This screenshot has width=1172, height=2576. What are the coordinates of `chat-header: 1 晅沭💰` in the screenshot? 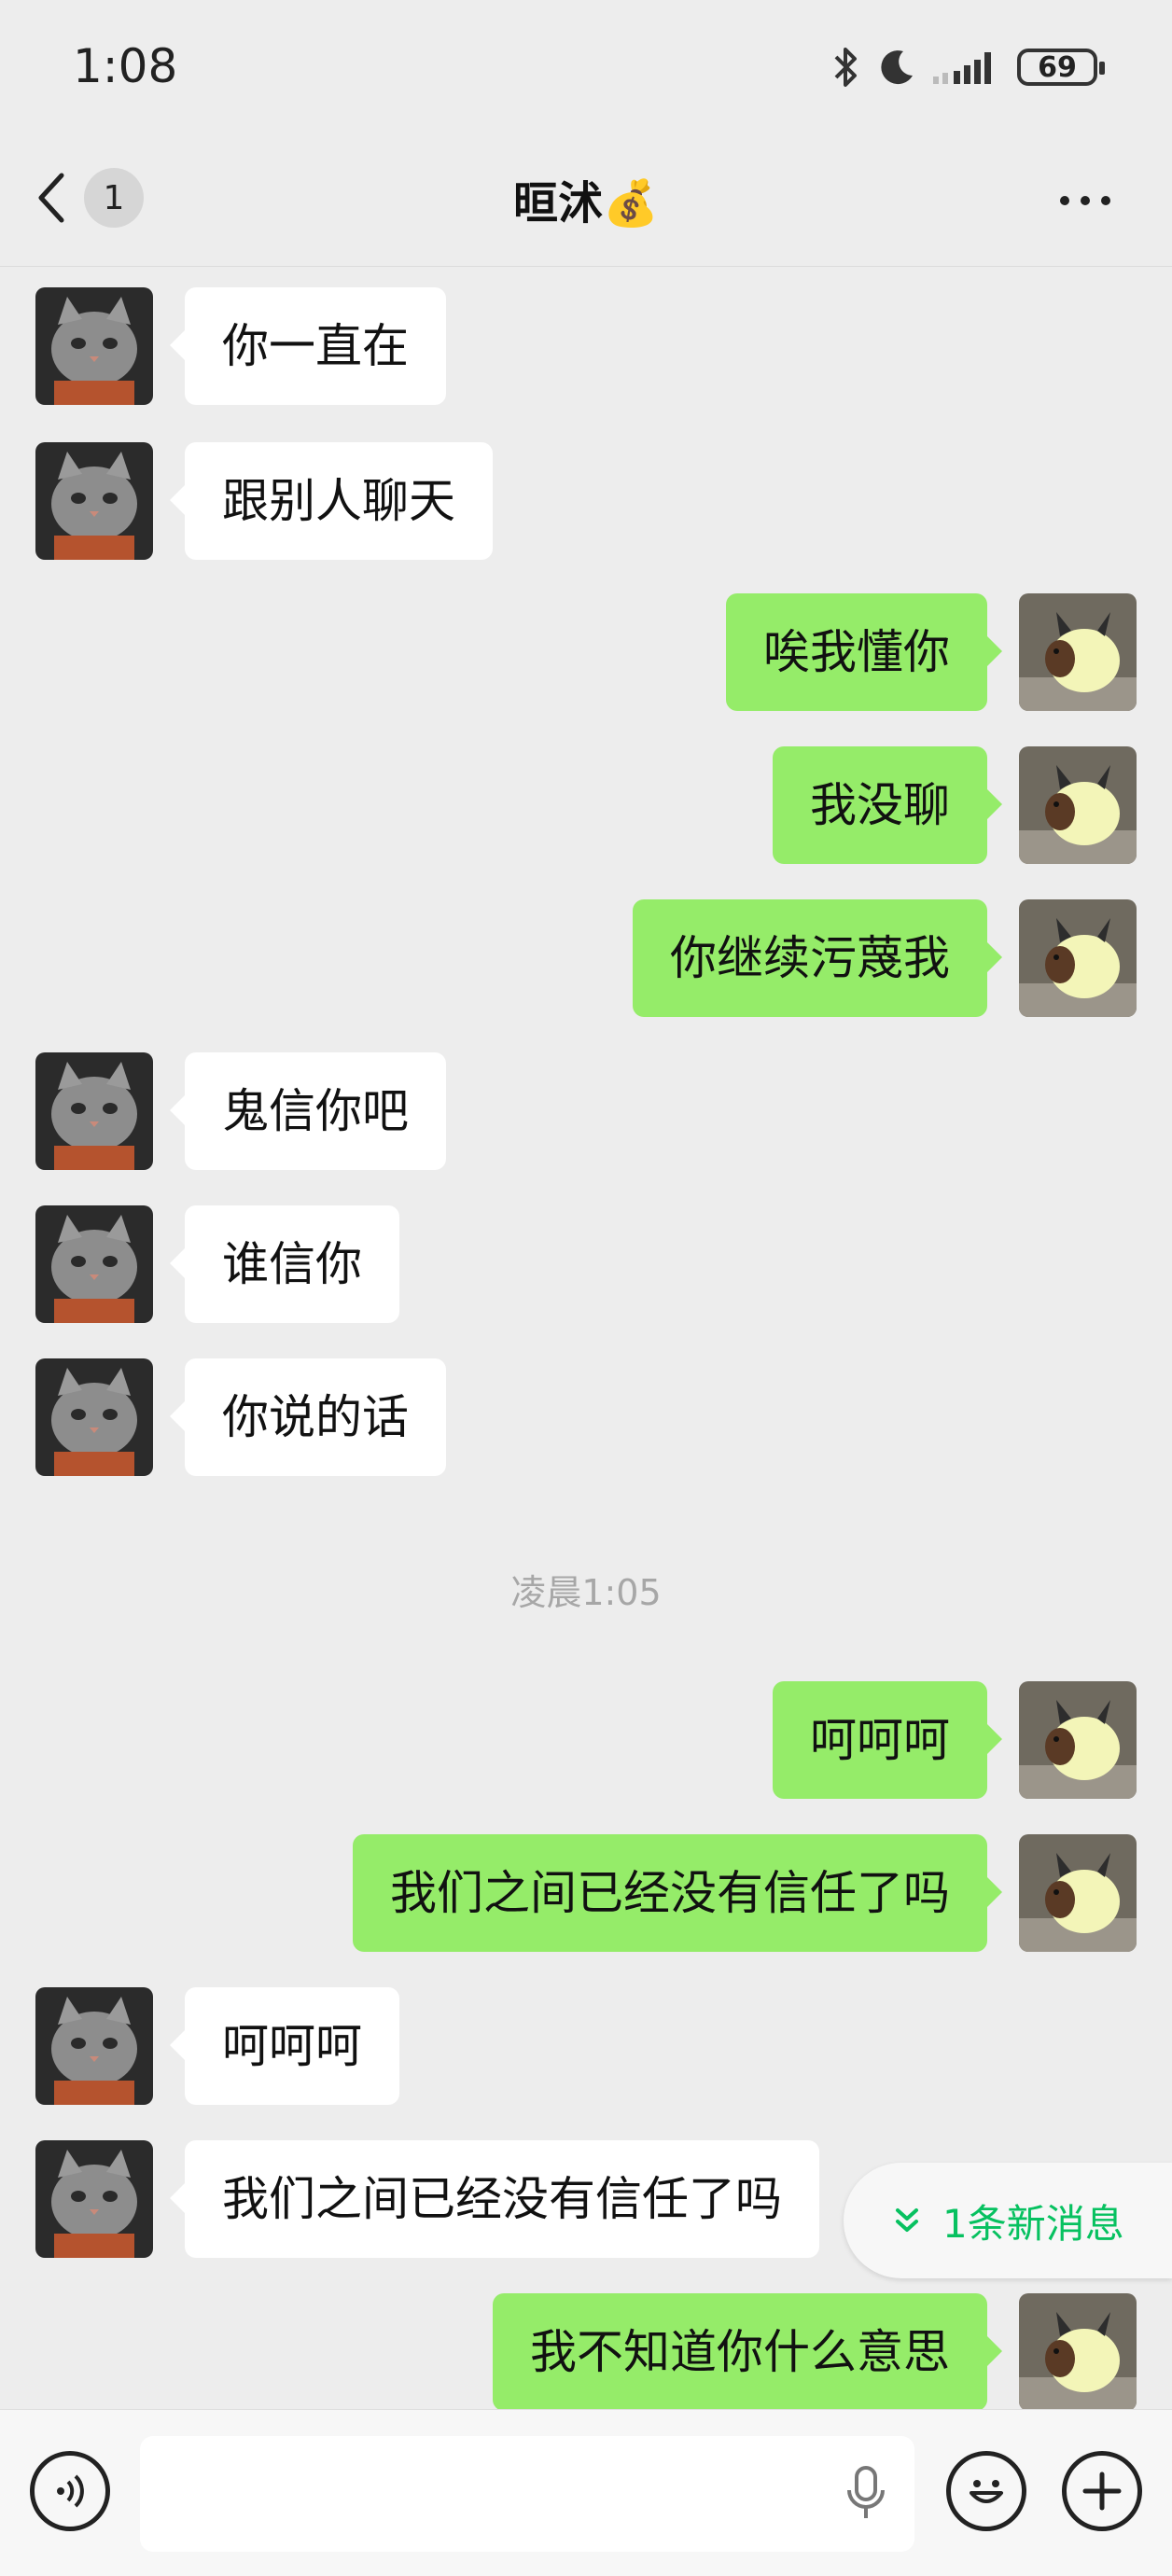 It's located at (586, 199).